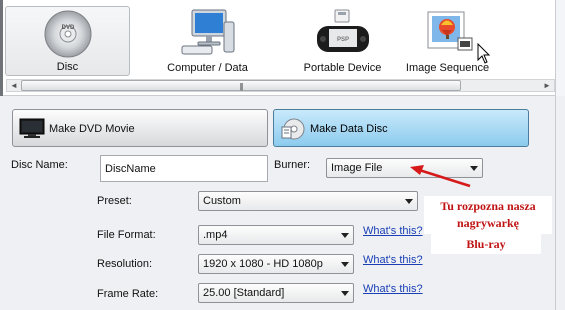 The image size is (565, 310). I want to click on scroll-right-arrow: ►, so click(547, 85).